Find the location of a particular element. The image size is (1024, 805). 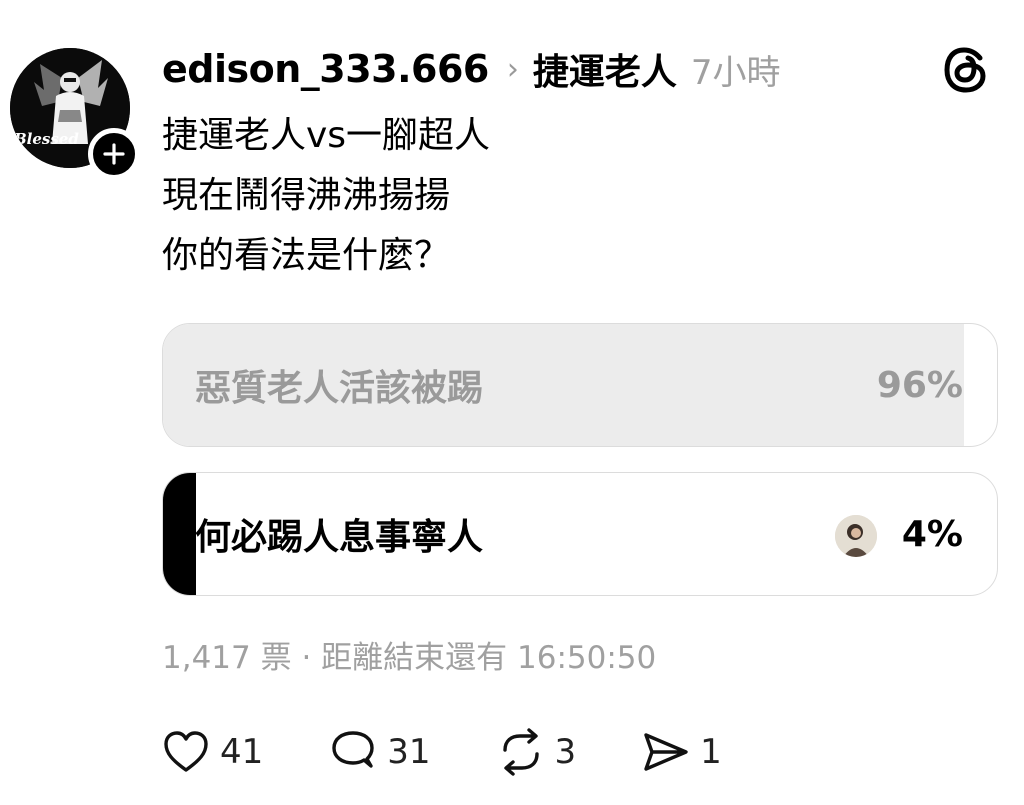

follow-button is located at coordinates (114, 154).